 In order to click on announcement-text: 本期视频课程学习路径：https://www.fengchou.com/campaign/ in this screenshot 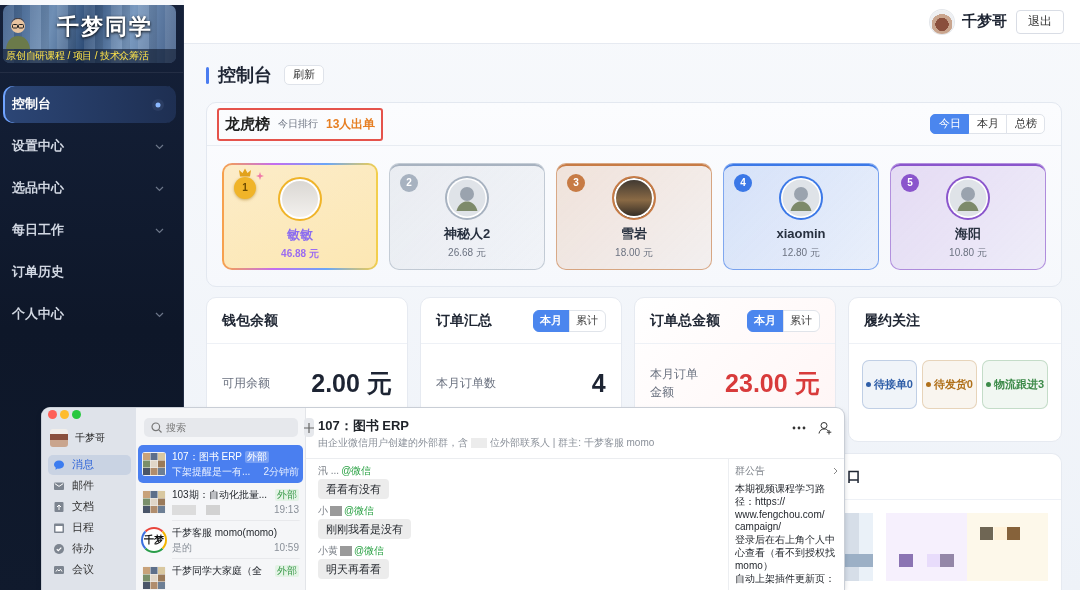, I will do `click(780, 508)`.